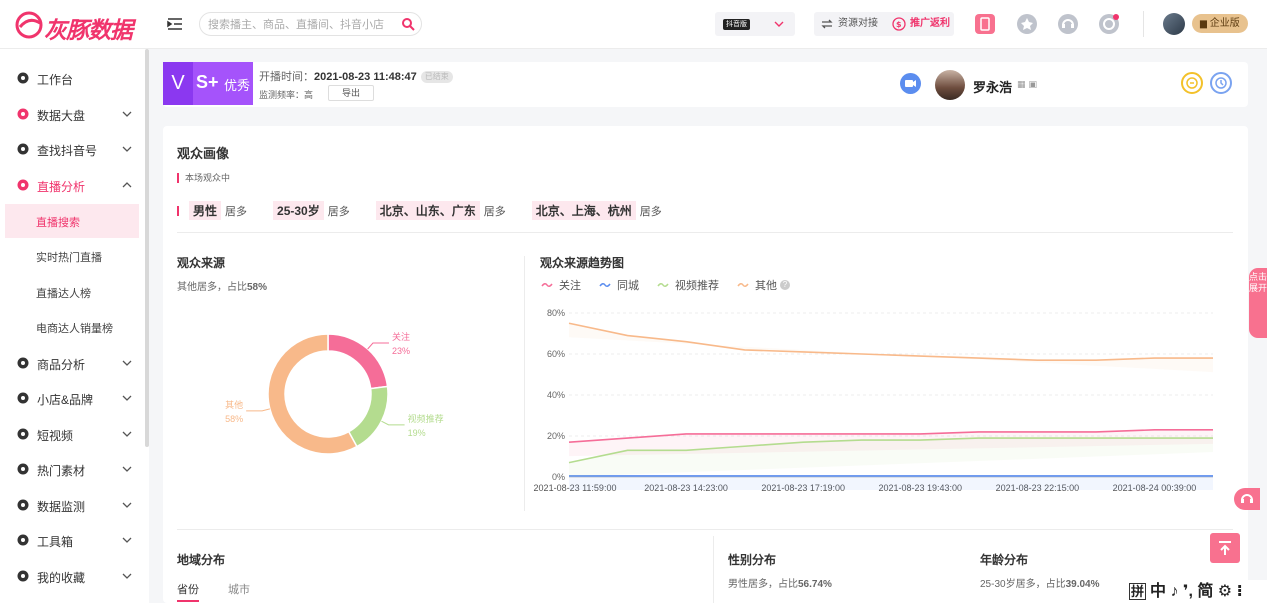 The height and width of the screenshot is (603, 1267). Describe the element at coordinates (1109, 24) in the screenshot. I see `notification-icon` at that location.